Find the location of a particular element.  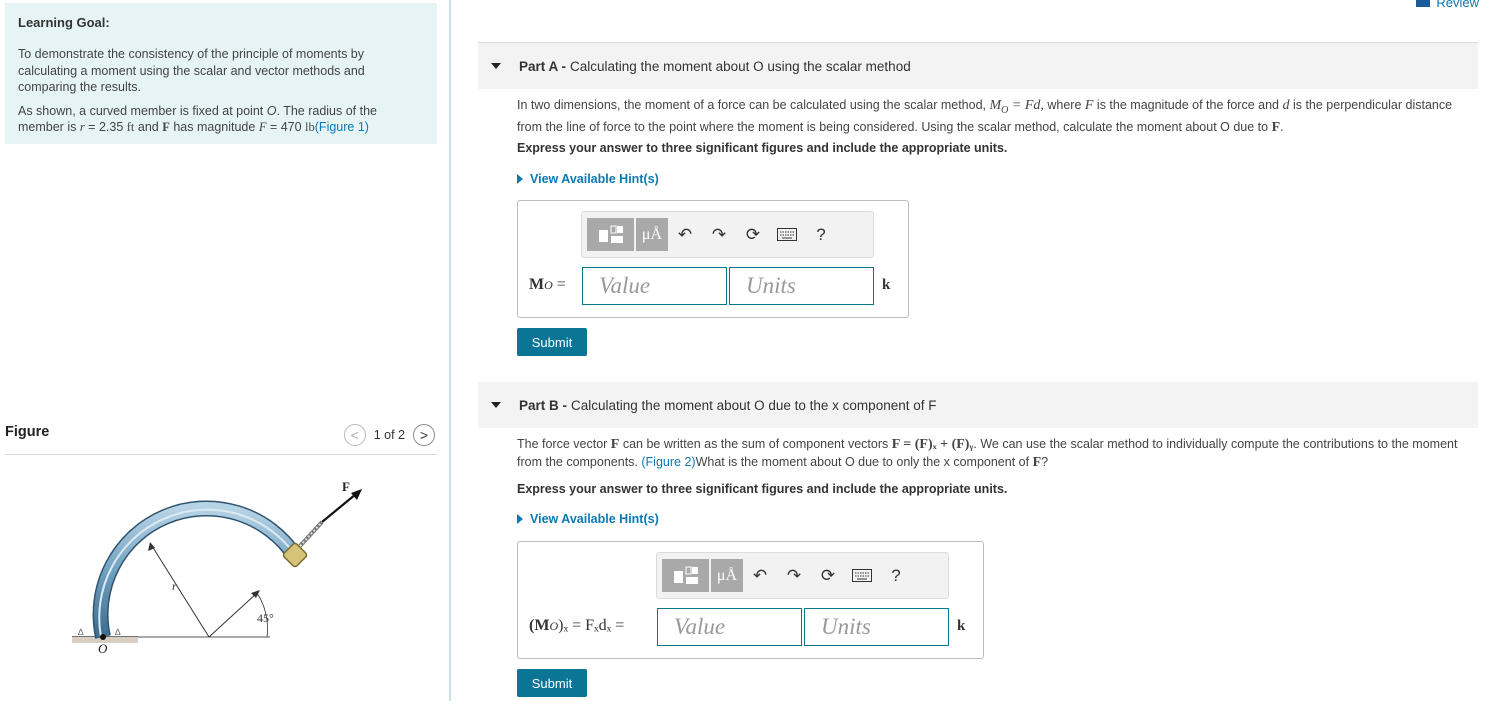

panel-divider is located at coordinates (450, 350).